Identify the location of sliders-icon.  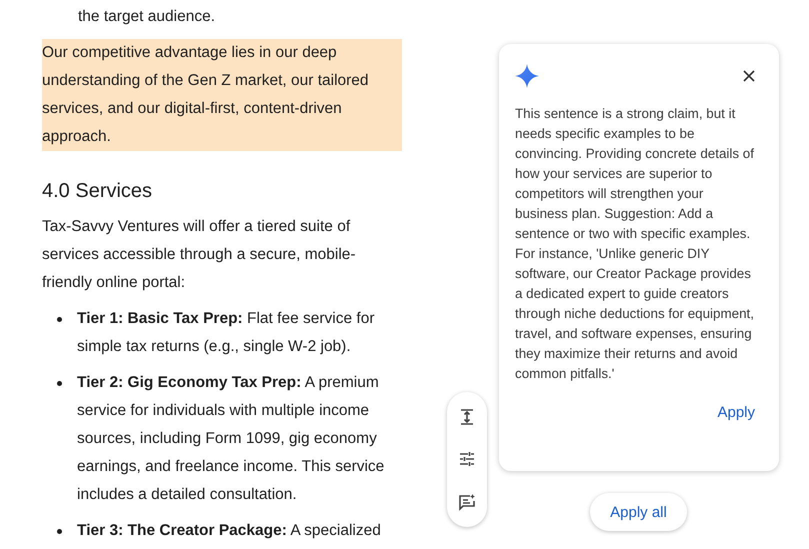
(467, 459).